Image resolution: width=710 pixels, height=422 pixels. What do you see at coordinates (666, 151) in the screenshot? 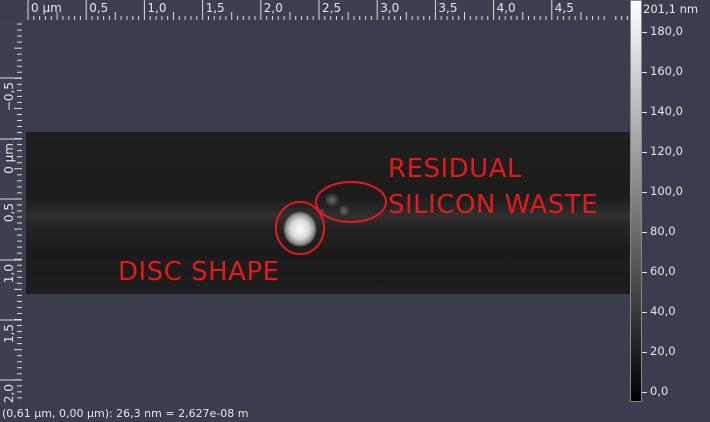
I see `colorbar-tick-label: 120,0` at bounding box center [666, 151].